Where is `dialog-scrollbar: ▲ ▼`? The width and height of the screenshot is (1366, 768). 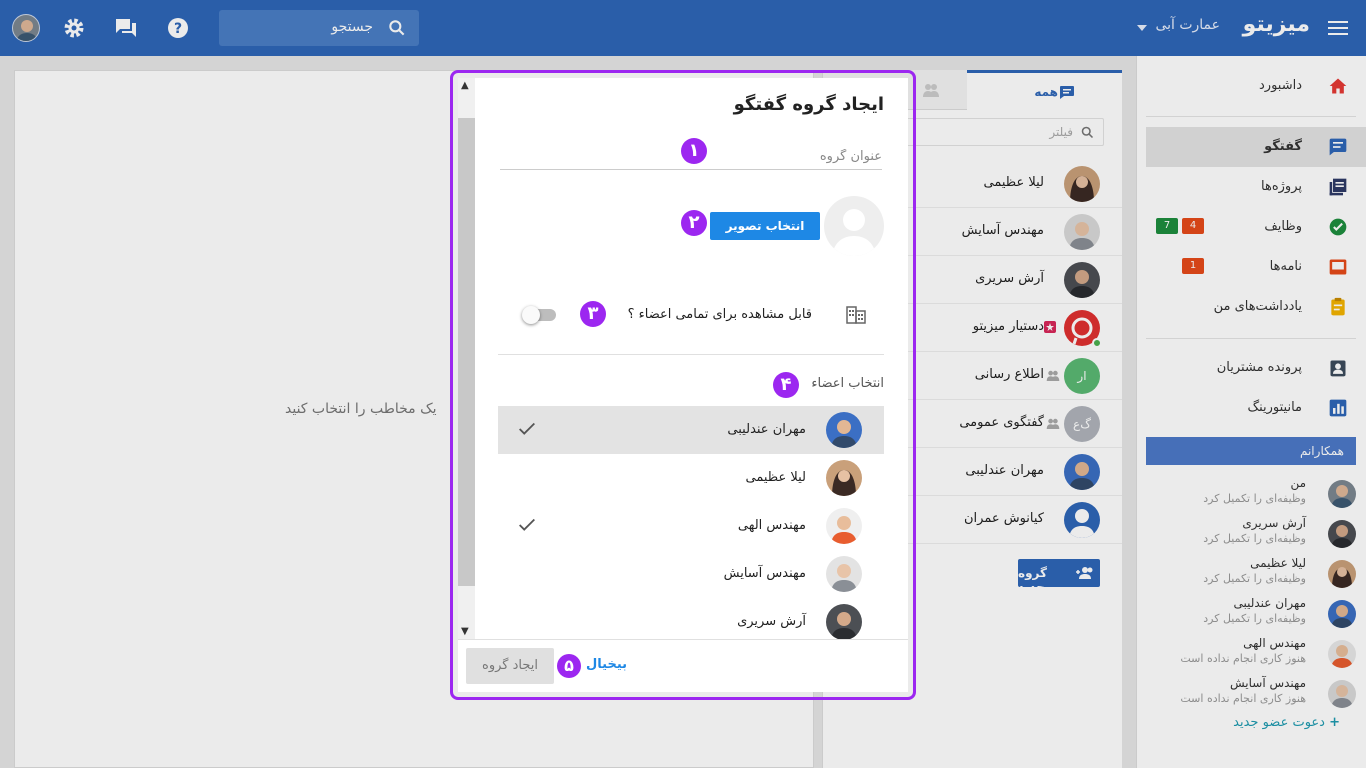 dialog-scrollbar: ▲ ▼ is located at coordinates (466, 358).